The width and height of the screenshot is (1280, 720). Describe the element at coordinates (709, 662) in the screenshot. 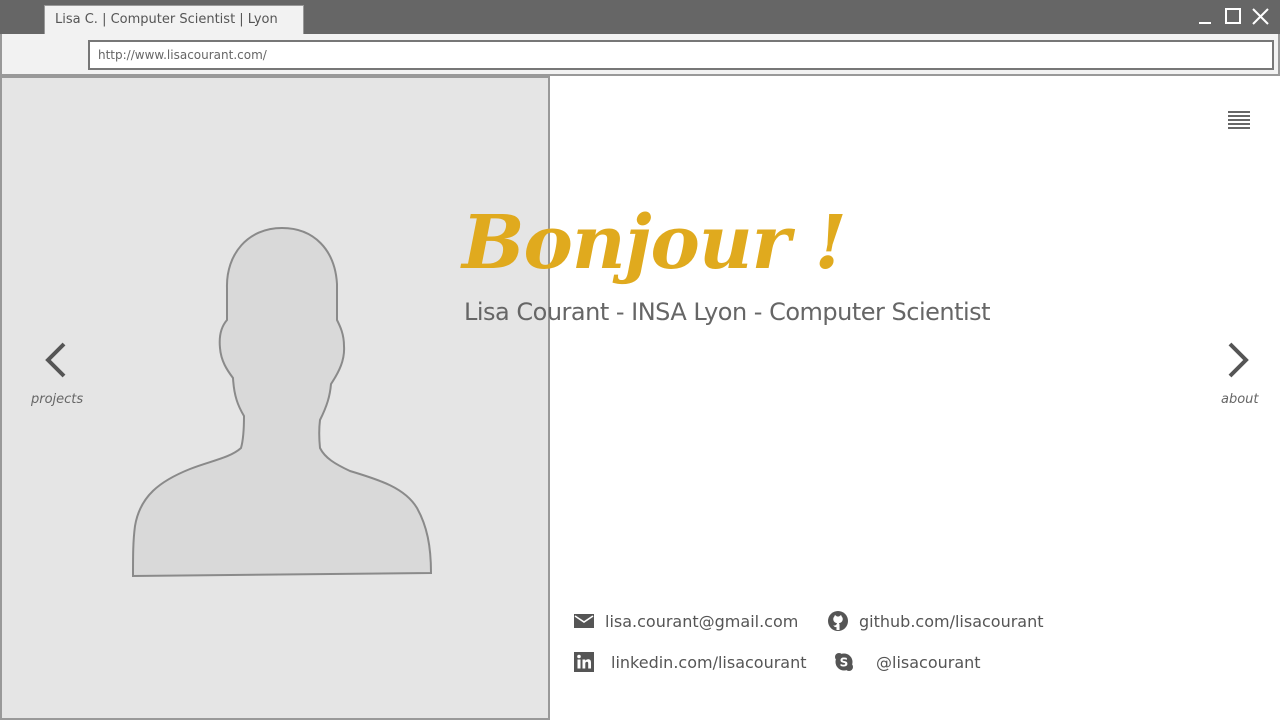

I see `linkedin-text: linkedin.com/lisacourant` at that location.